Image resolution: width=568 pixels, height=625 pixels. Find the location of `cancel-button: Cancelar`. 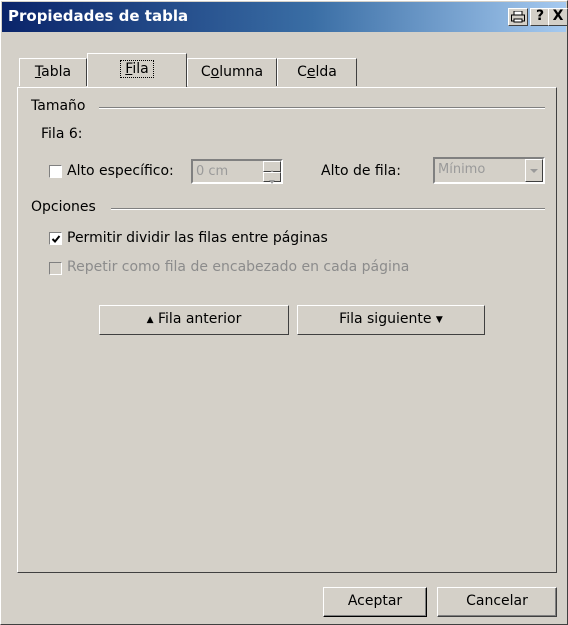

cancel-button: Cancelar is located at coordinates (497, 602).